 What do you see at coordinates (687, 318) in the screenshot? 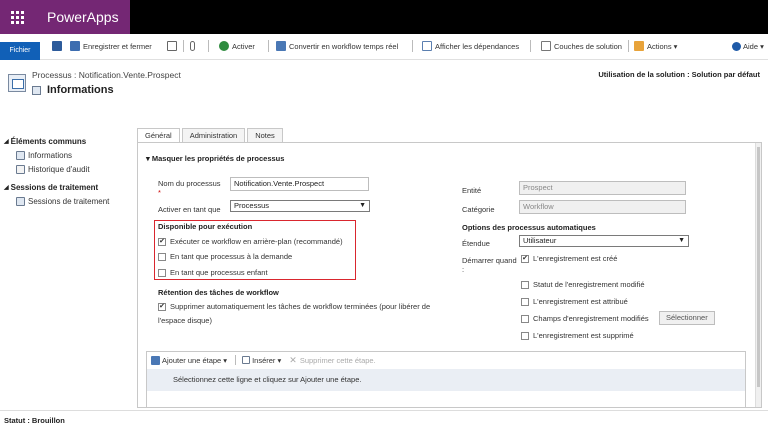
I see `select-fields-button: Sélectionner` at bounding box center [687, 318].